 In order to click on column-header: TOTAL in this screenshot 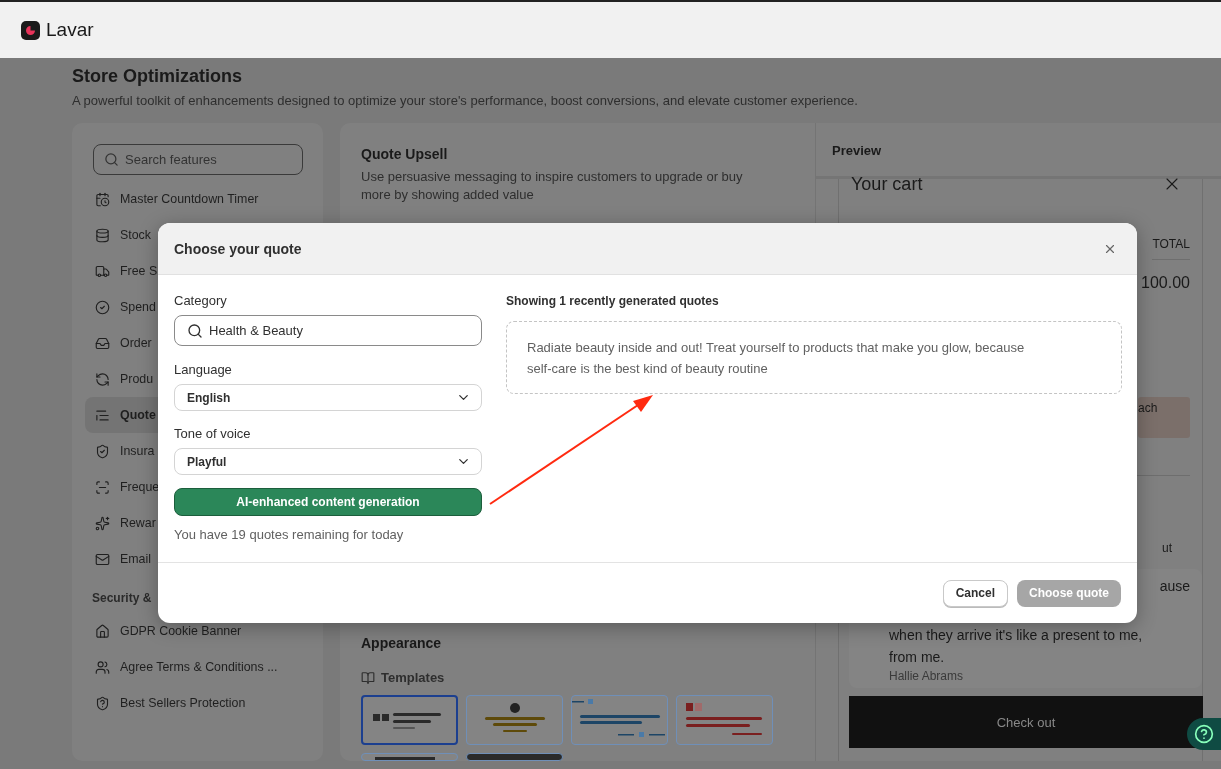, I will do `click(1171, 248)`.